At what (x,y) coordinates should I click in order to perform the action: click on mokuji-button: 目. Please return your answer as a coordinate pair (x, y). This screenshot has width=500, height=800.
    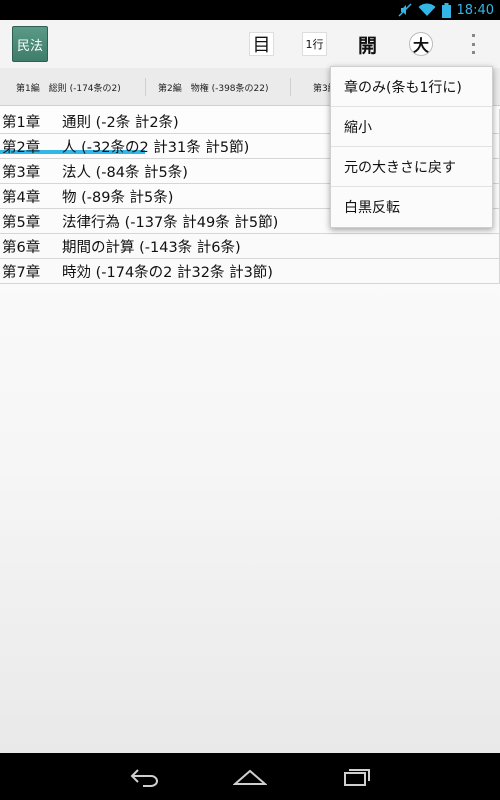
    Looking at the image, I should click on (261, 44).